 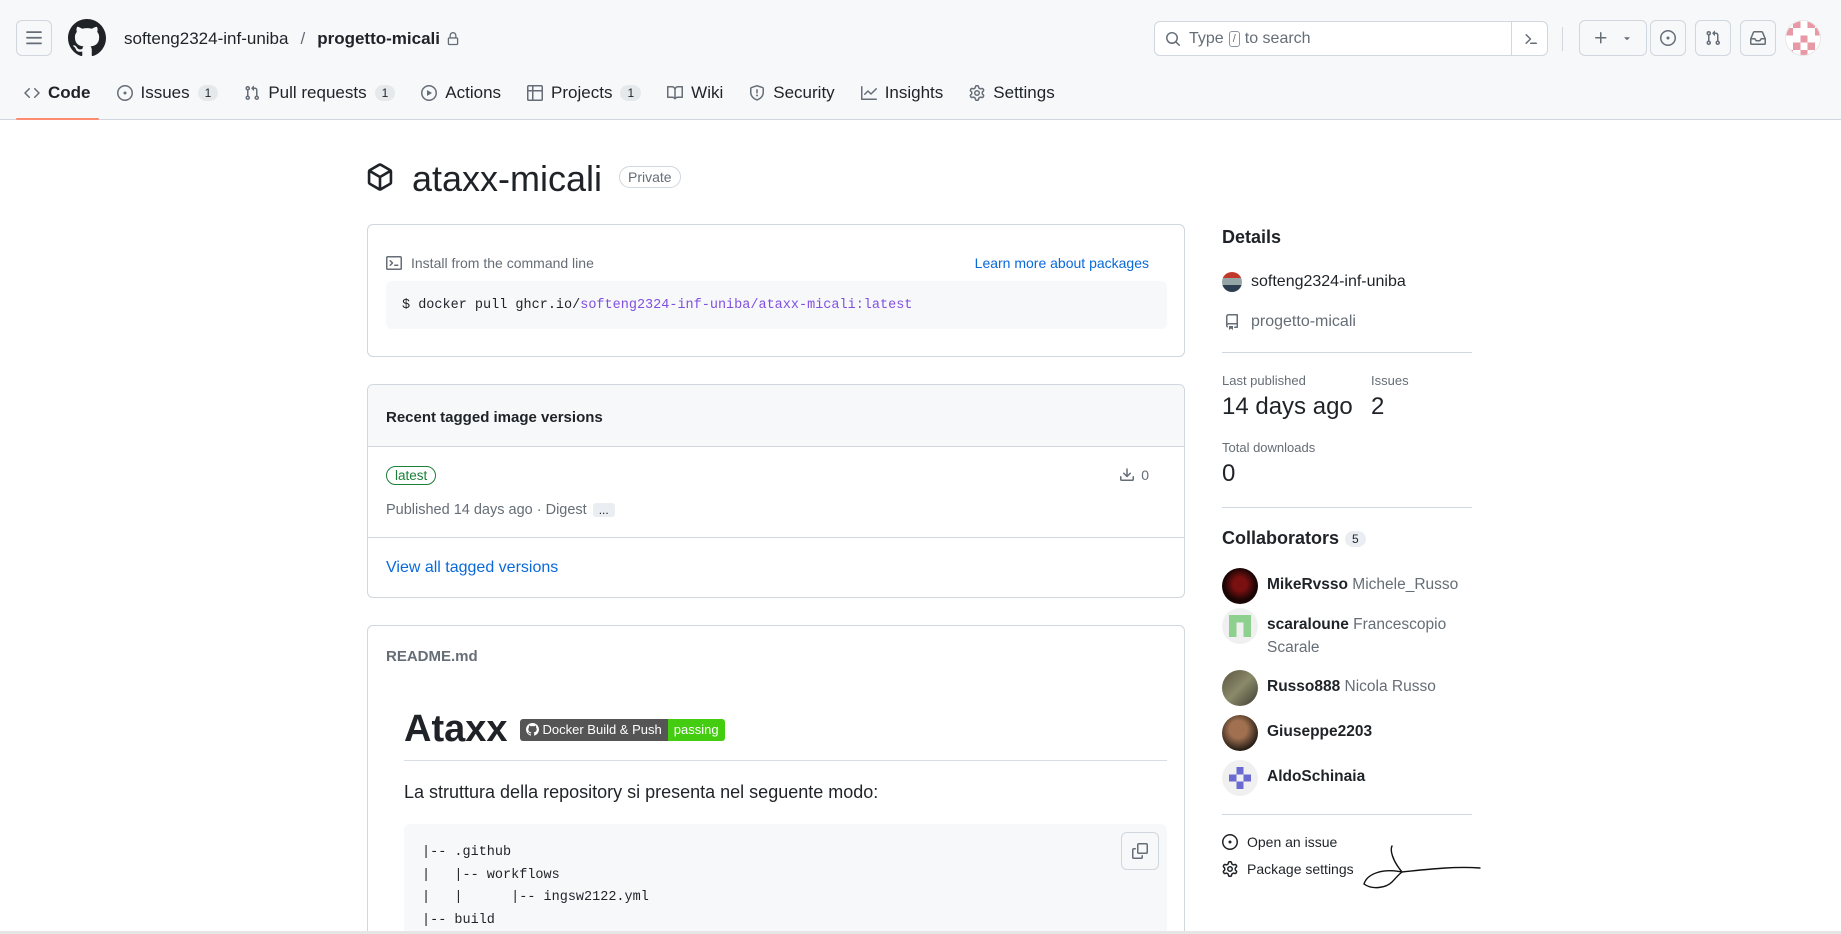 What do you see at coordinates (473, 92) in the screenshot?
I see `tab-actions-label: Actions` at bounding box center [473, 92].